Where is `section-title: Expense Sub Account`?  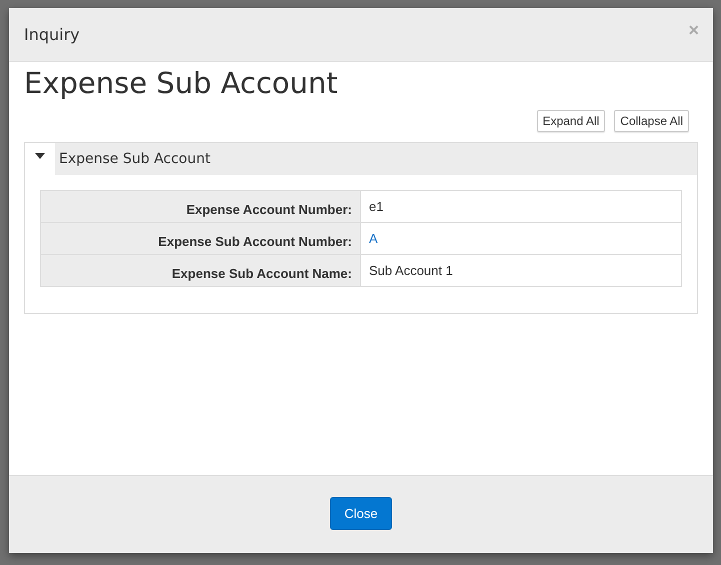 section-title: Expense Sub Account is located at coordinates (134, 159).